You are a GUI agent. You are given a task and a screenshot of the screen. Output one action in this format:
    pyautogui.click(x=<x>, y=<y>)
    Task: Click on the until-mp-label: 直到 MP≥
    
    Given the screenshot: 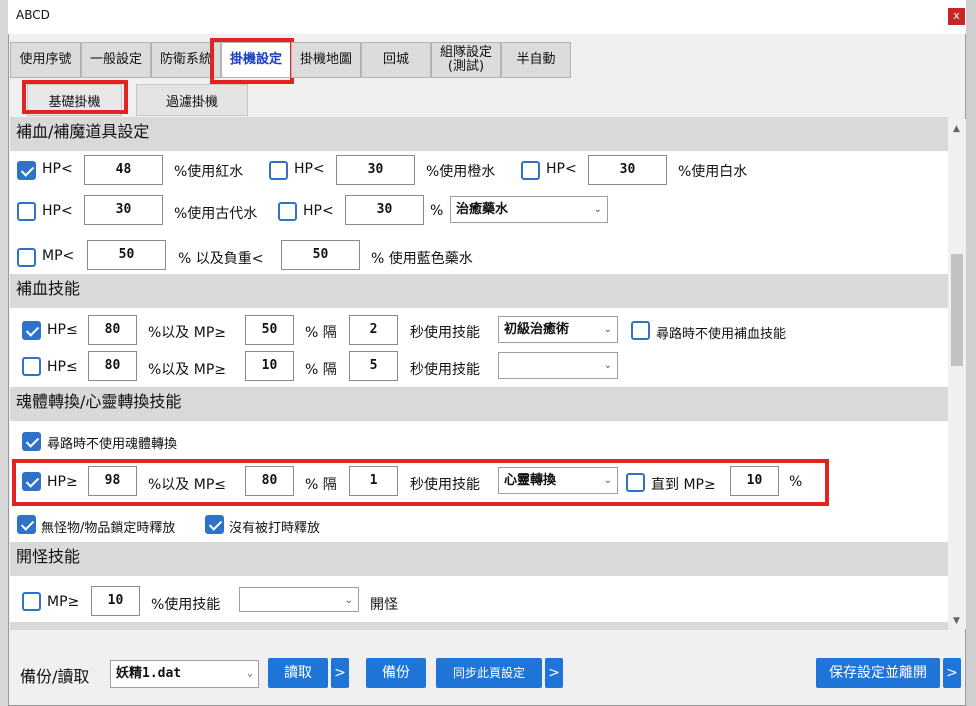 What is the action you would take?
    pyautogui.click(x=683, y=485)
    